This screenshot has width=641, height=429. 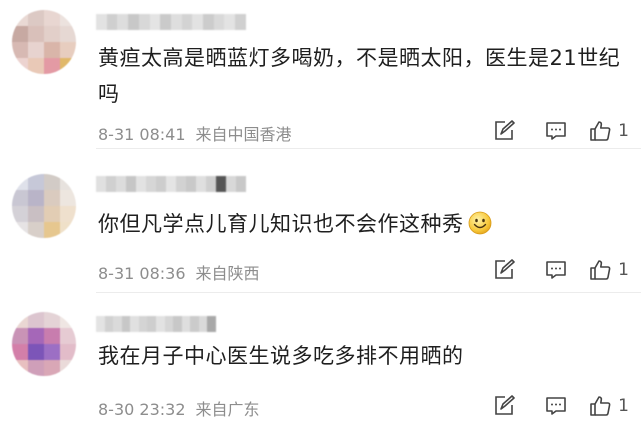 What do you see at coordinates (281, 356) in the screenshot?
I see `comment-text: 我在月子中心医生说多吃多排不用晒的` at bounding box center [281, 356].